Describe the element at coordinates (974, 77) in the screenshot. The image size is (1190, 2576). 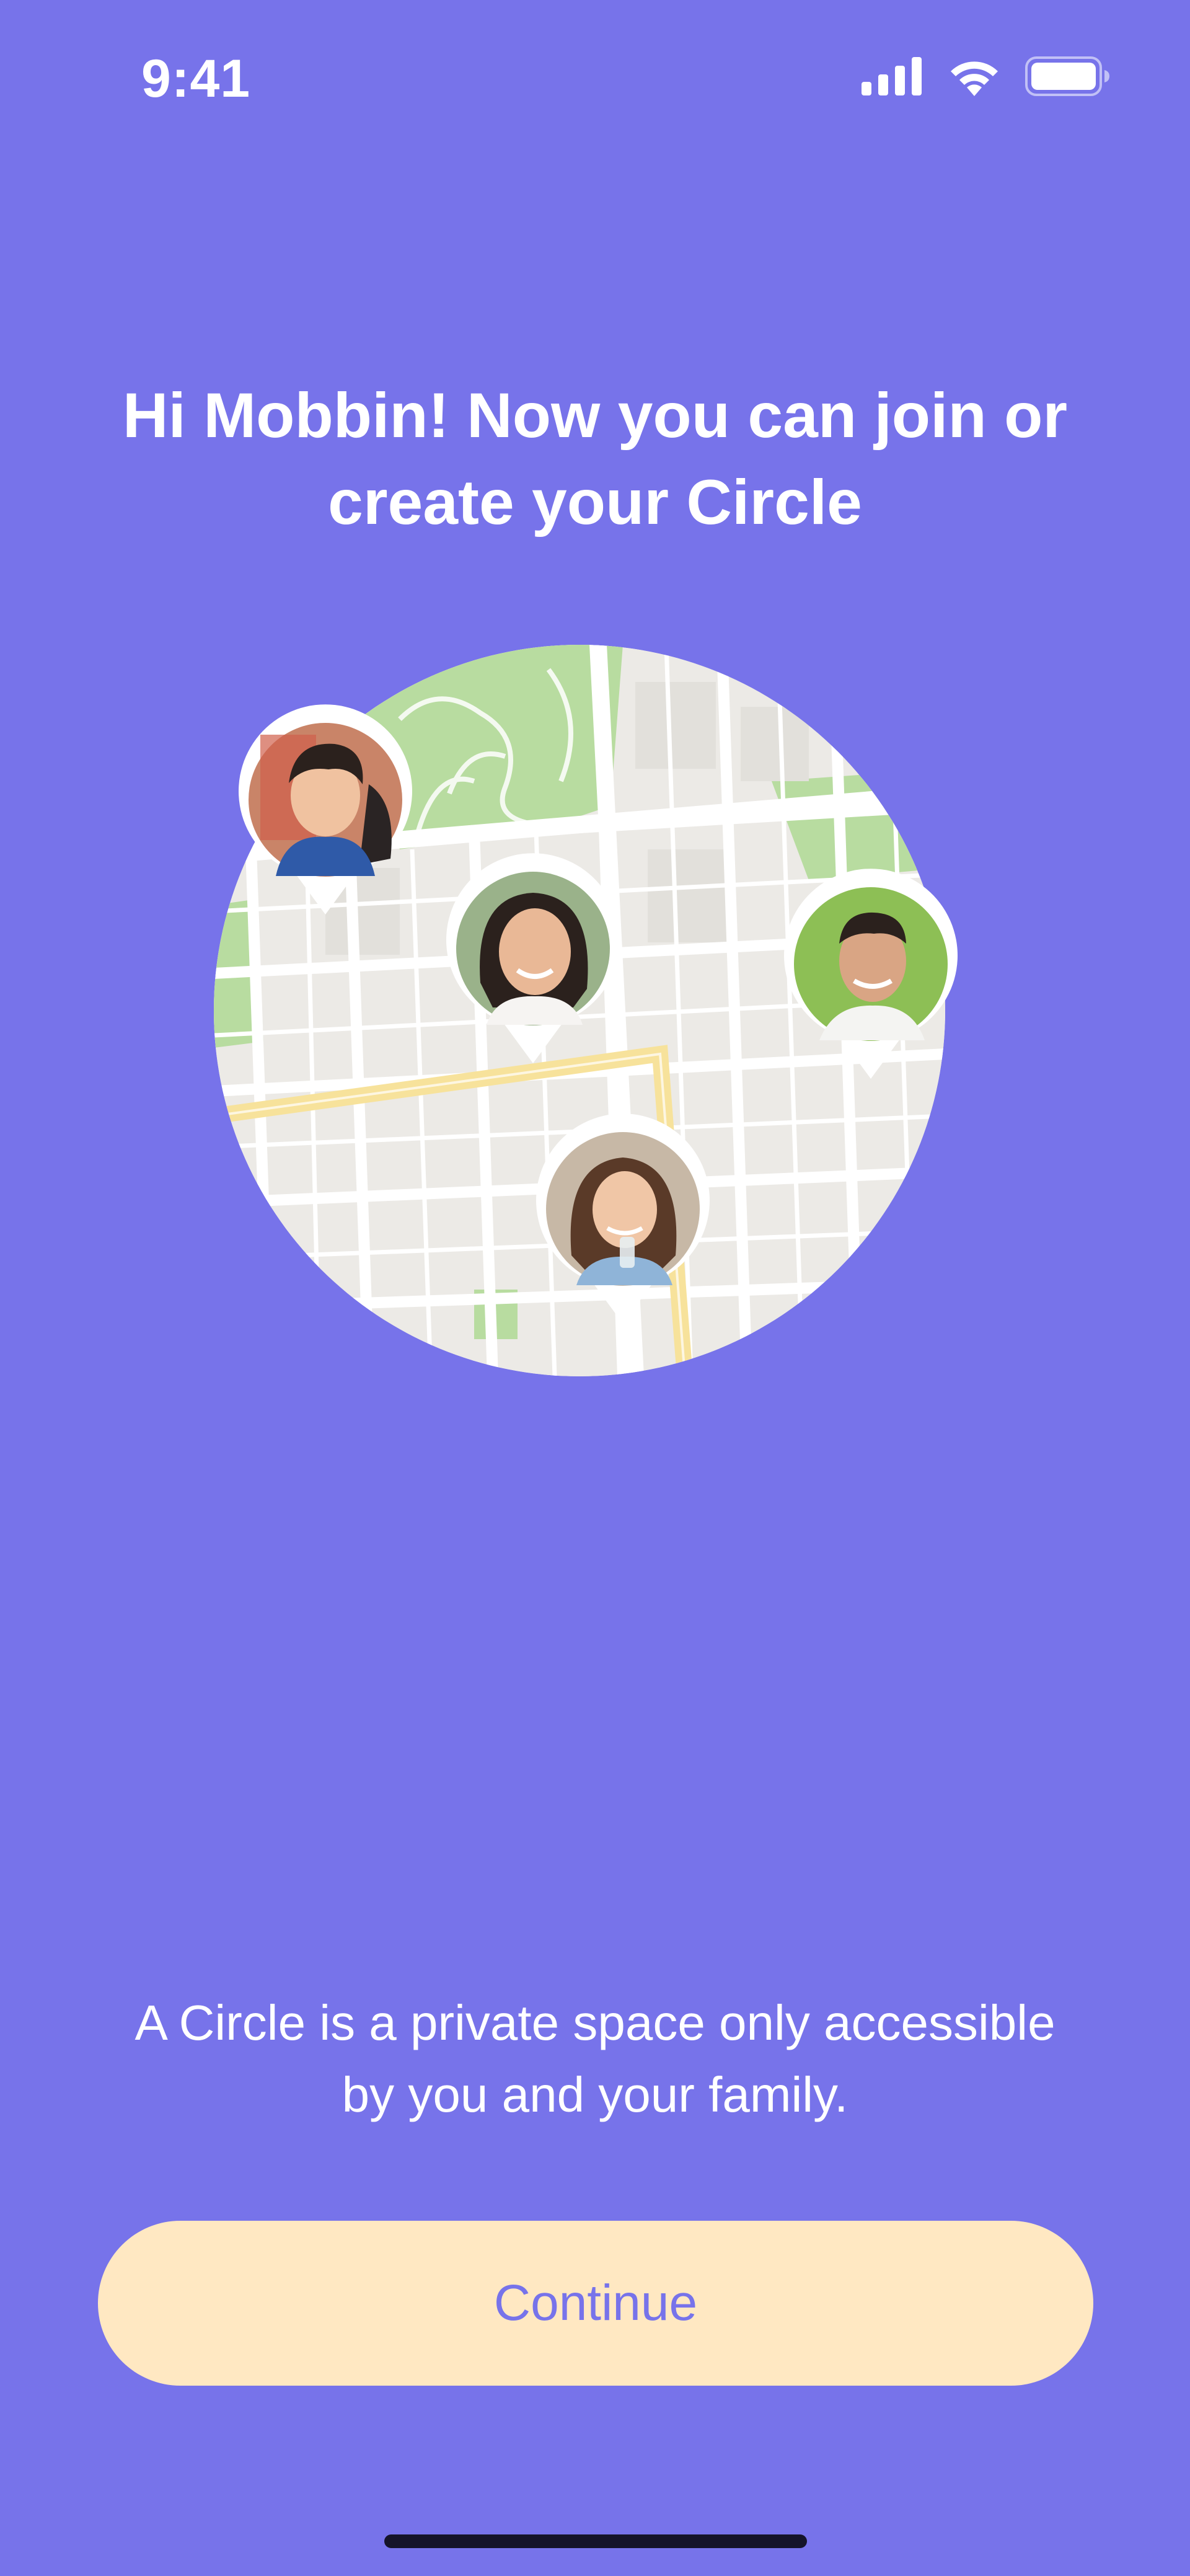
I see `wifi-icon` at that location.